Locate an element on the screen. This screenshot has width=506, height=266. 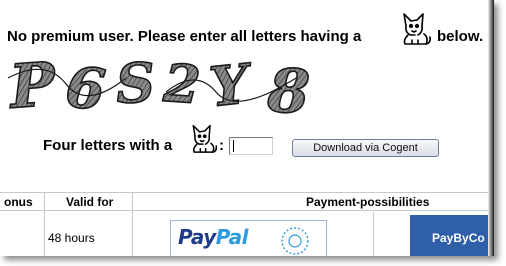
premium-notice-end: below. is located at coordinates (460, 36).